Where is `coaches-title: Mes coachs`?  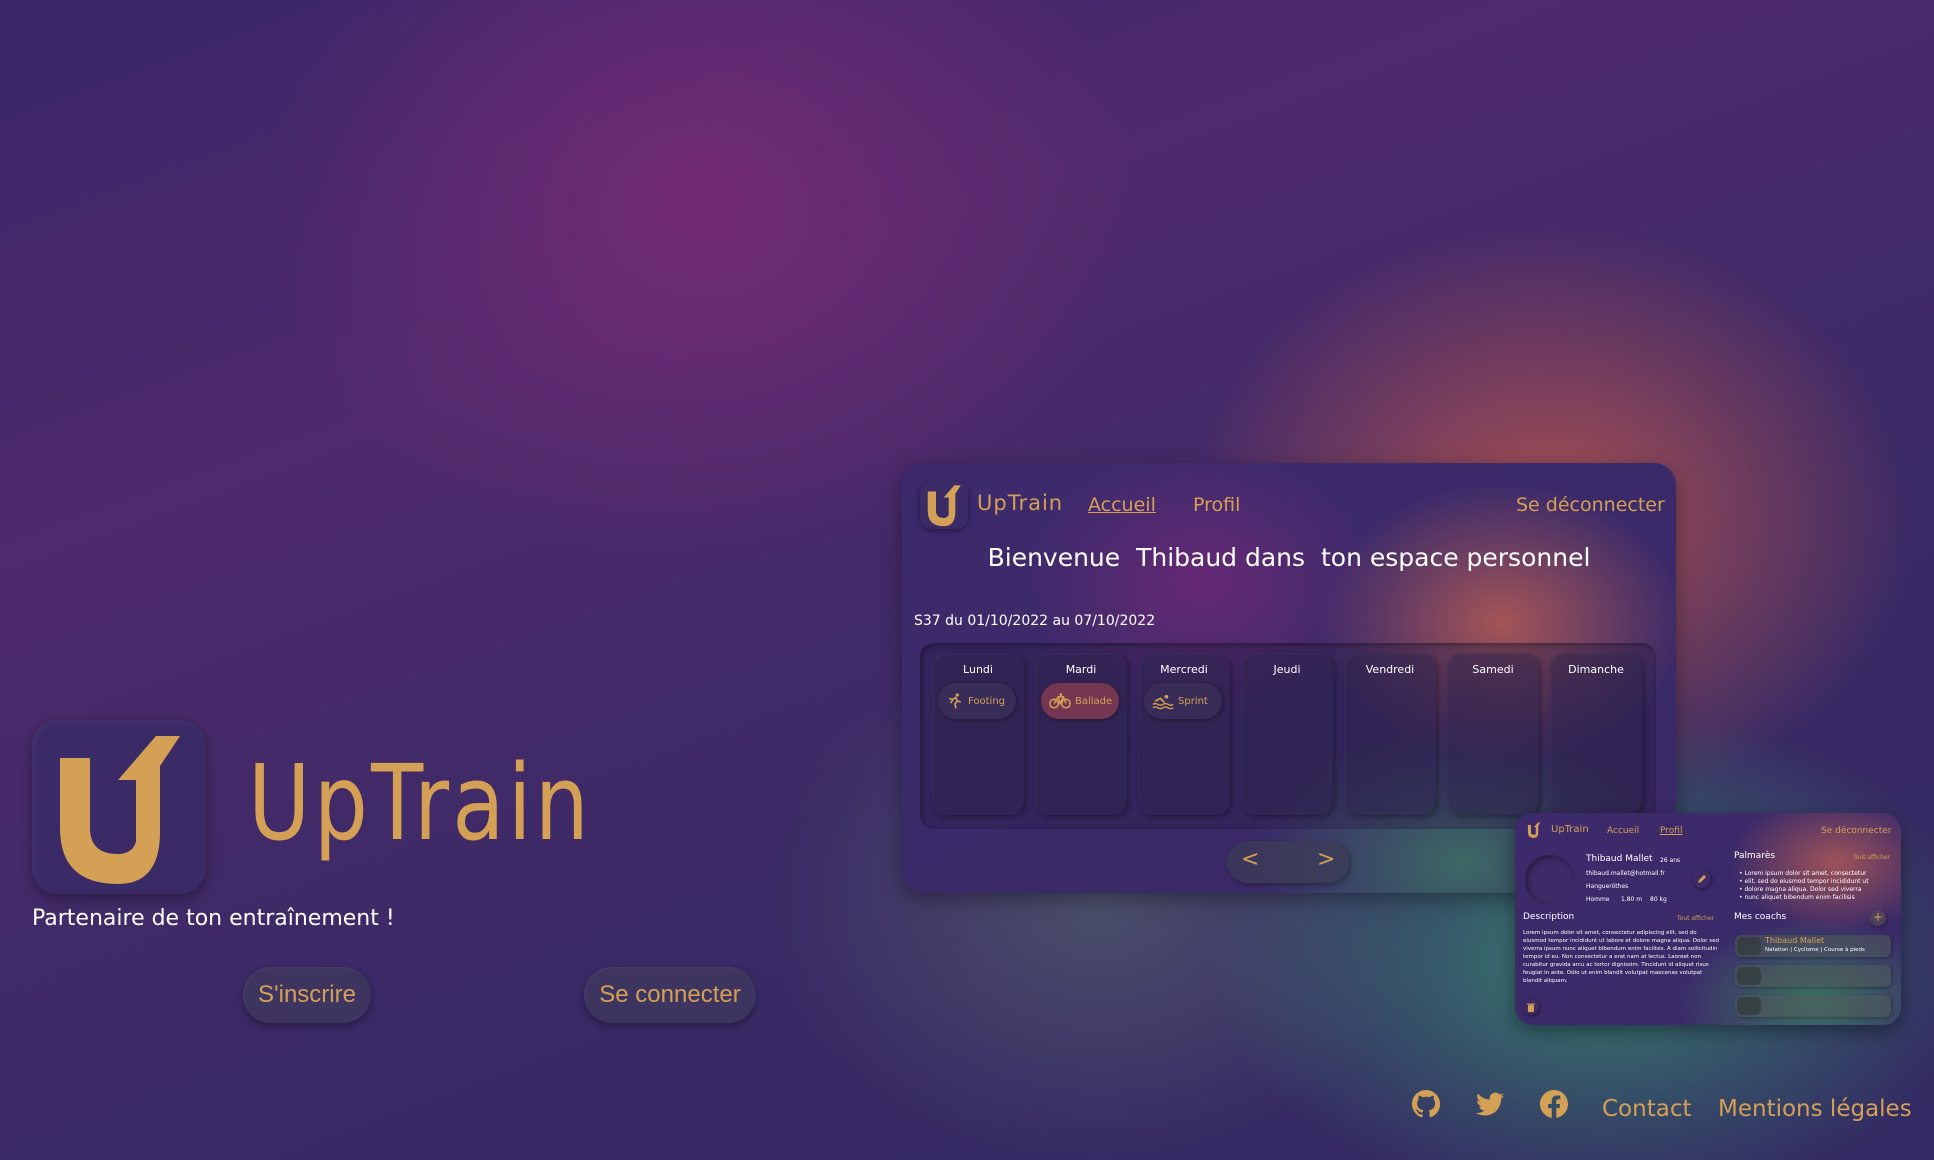 coaches-title: Mes coachs is located at coordinates (1760, 917).